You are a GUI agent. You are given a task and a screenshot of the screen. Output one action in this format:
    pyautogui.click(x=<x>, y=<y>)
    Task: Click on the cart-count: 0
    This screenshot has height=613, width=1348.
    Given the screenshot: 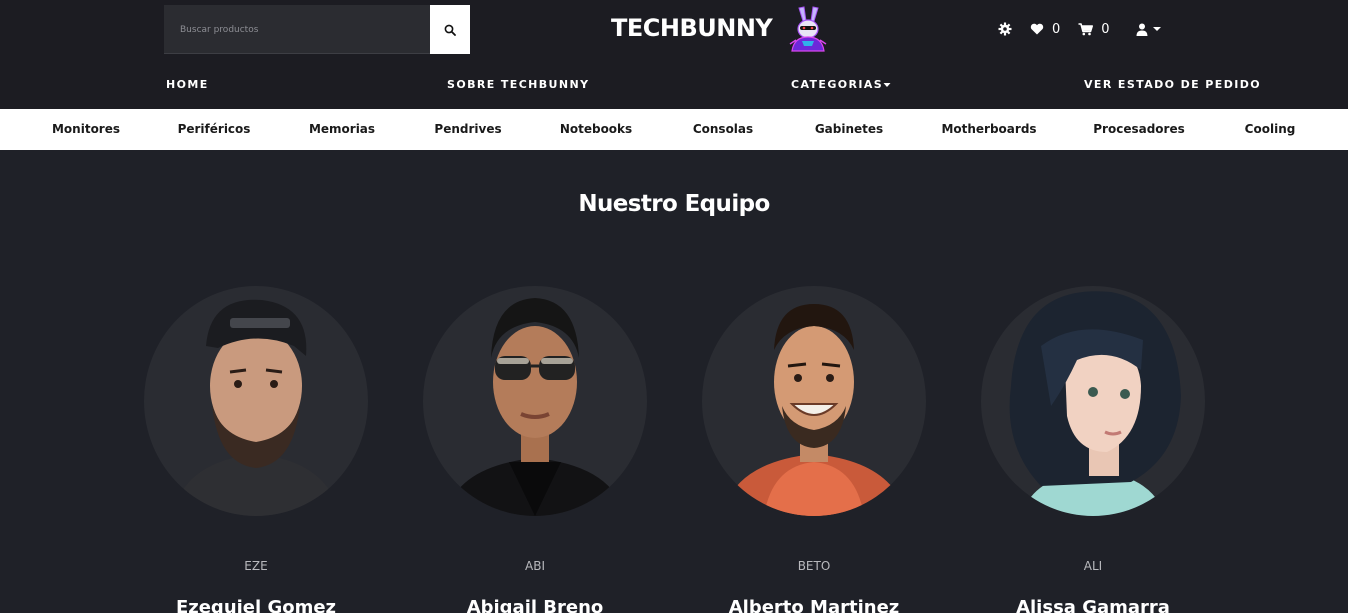 What is the action you would take?
    pyautogui.click(x=1105, y=29)
    